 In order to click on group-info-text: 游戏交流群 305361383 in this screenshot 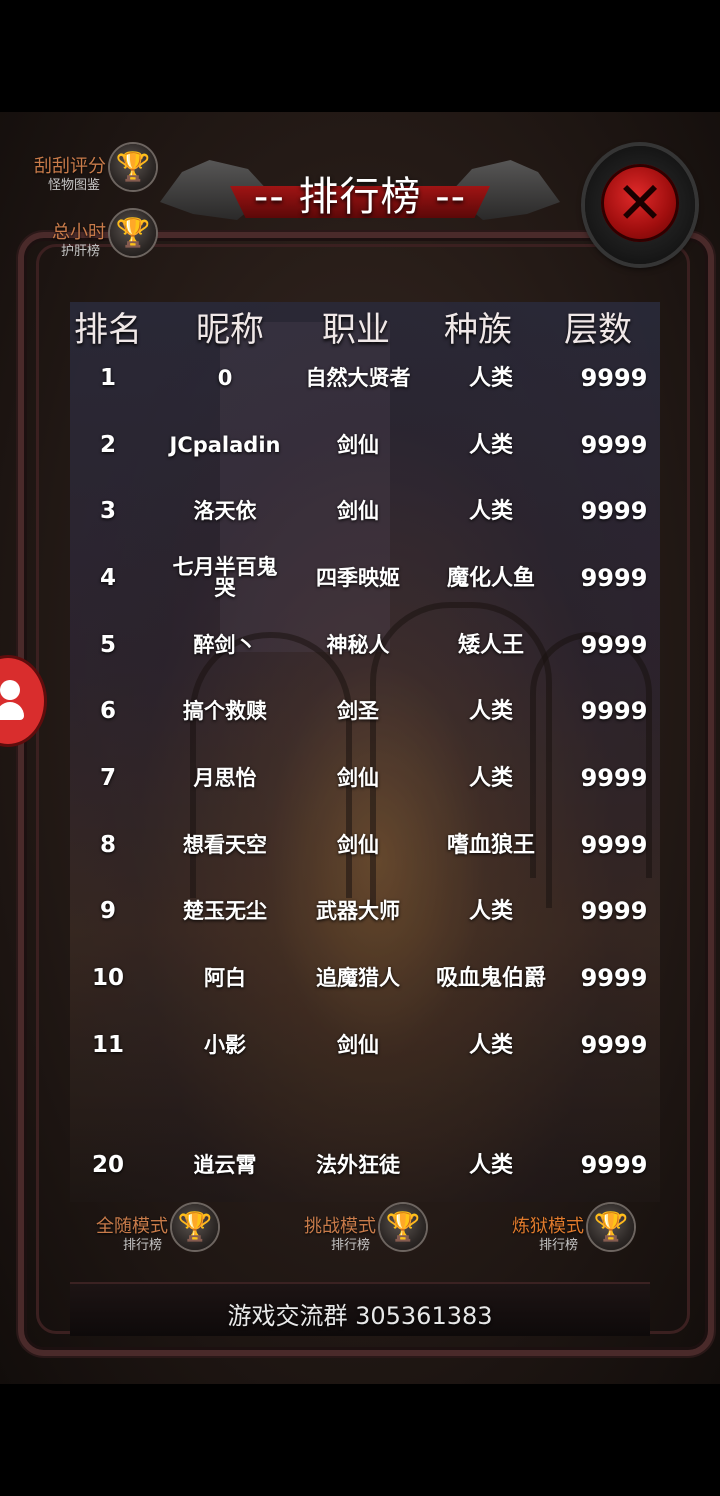, I will do `click(360, 1316)`.